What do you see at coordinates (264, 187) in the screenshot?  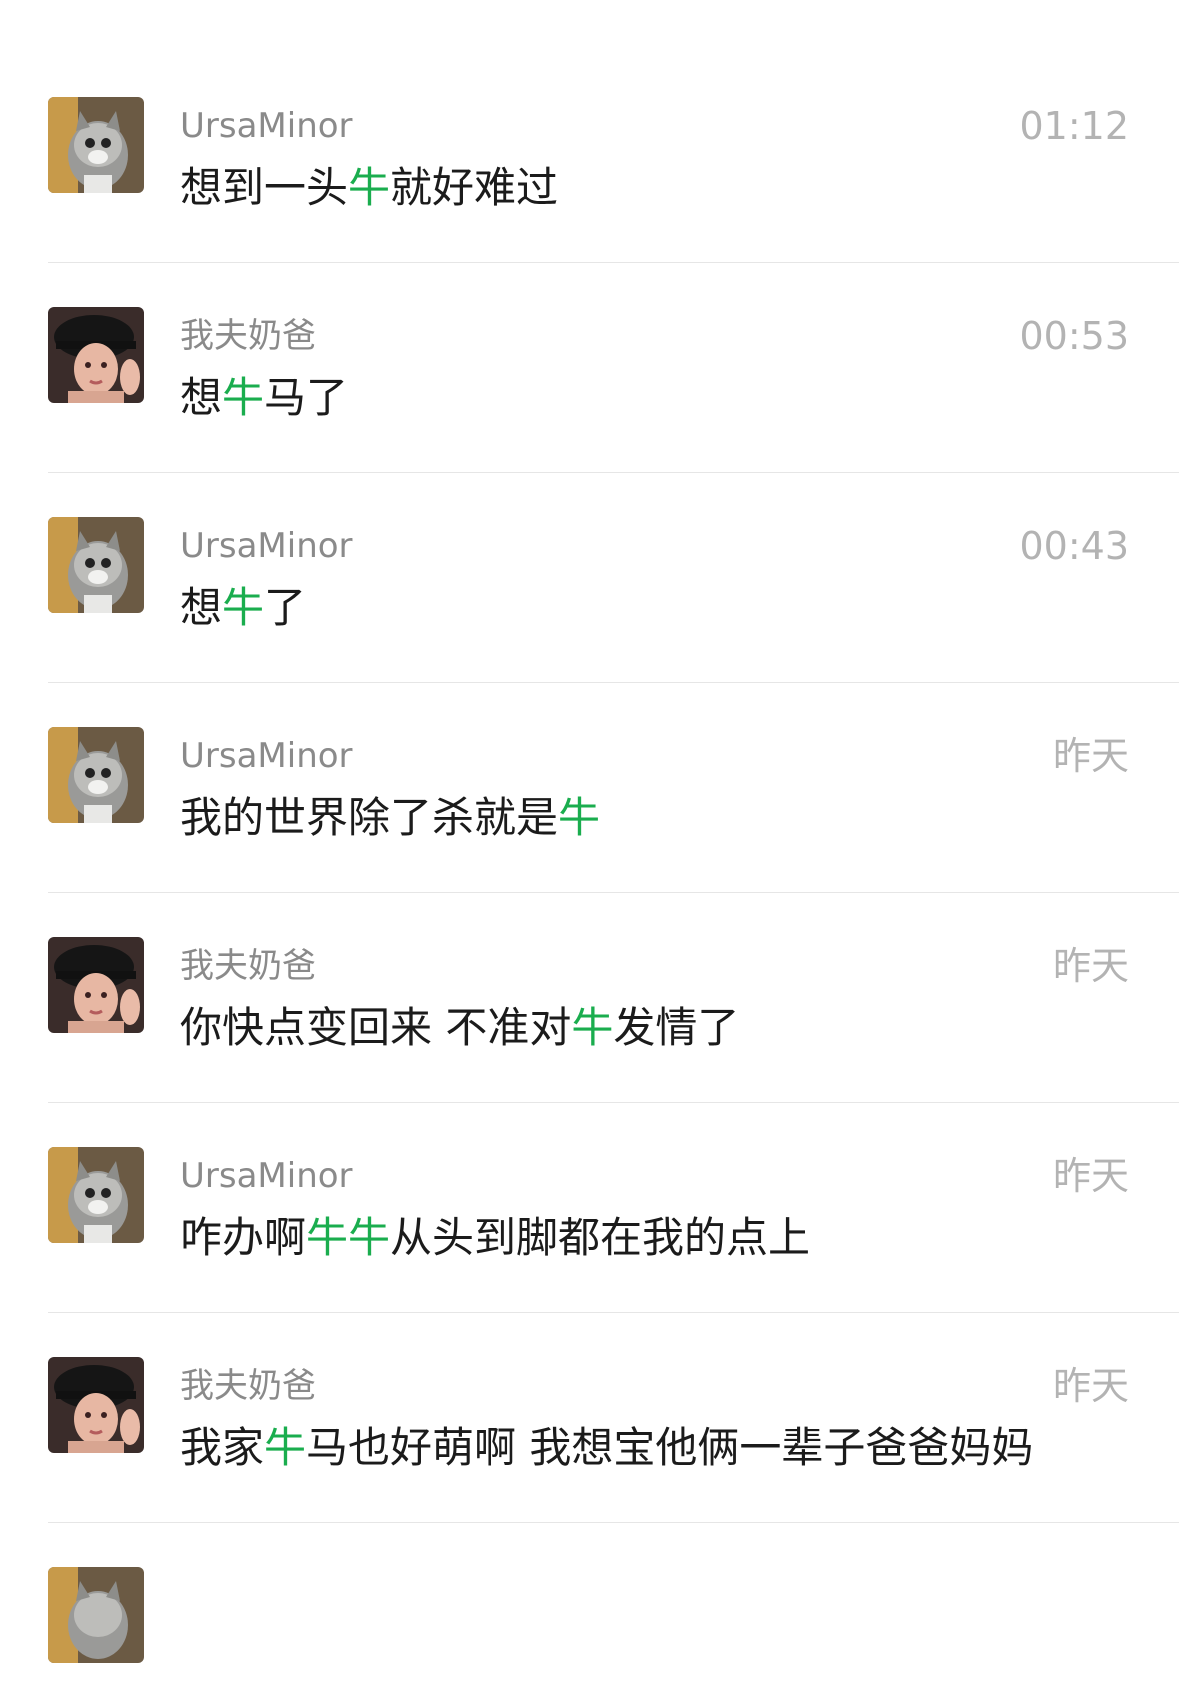 I see `message-text: 想到一头` at bounding box center [264, 187].